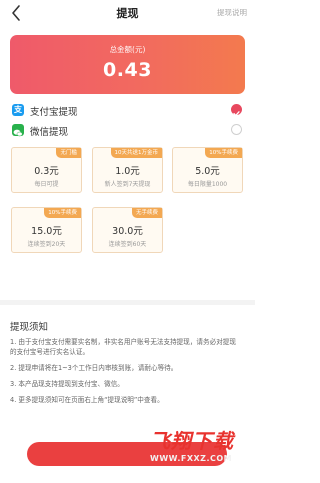  Describe the element at coordinates (49, 132) in the screenshot. I see `method-label-wechat: 微信提现` at that location.